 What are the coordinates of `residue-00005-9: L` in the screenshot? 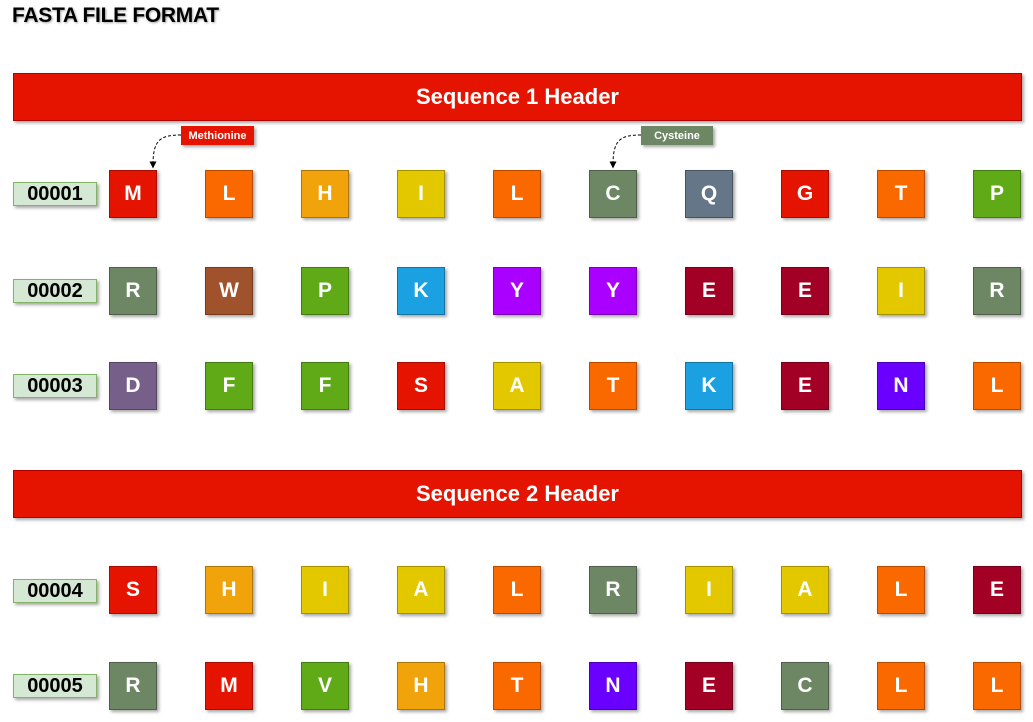 It's located at (901, 686).